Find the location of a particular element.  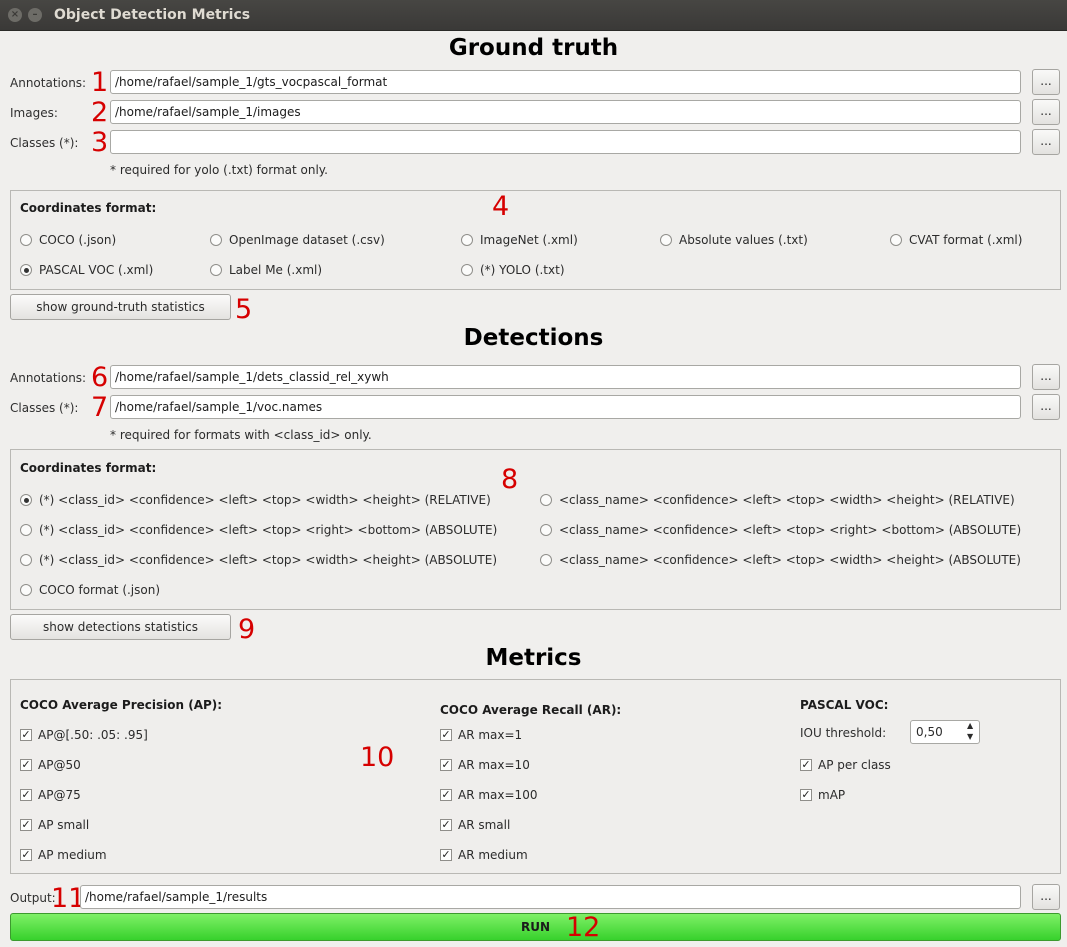

iou-threshold-label: IOU threshold: is located at coordinates (843, 733).